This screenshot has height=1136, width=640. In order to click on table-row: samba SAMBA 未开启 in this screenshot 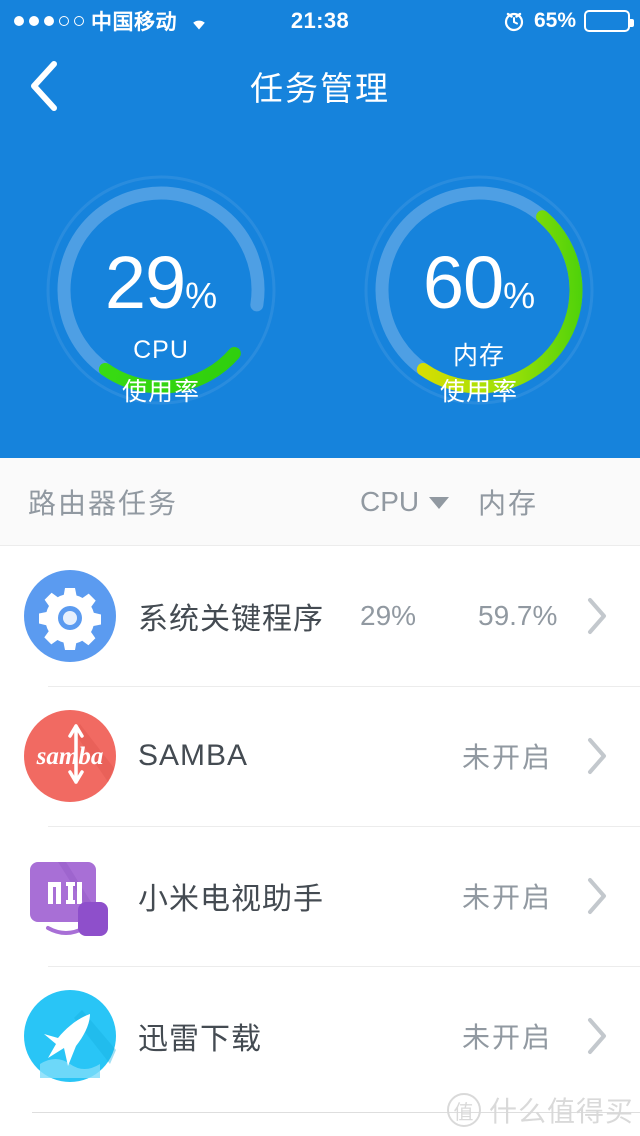, I will do `click(320, 756)`.